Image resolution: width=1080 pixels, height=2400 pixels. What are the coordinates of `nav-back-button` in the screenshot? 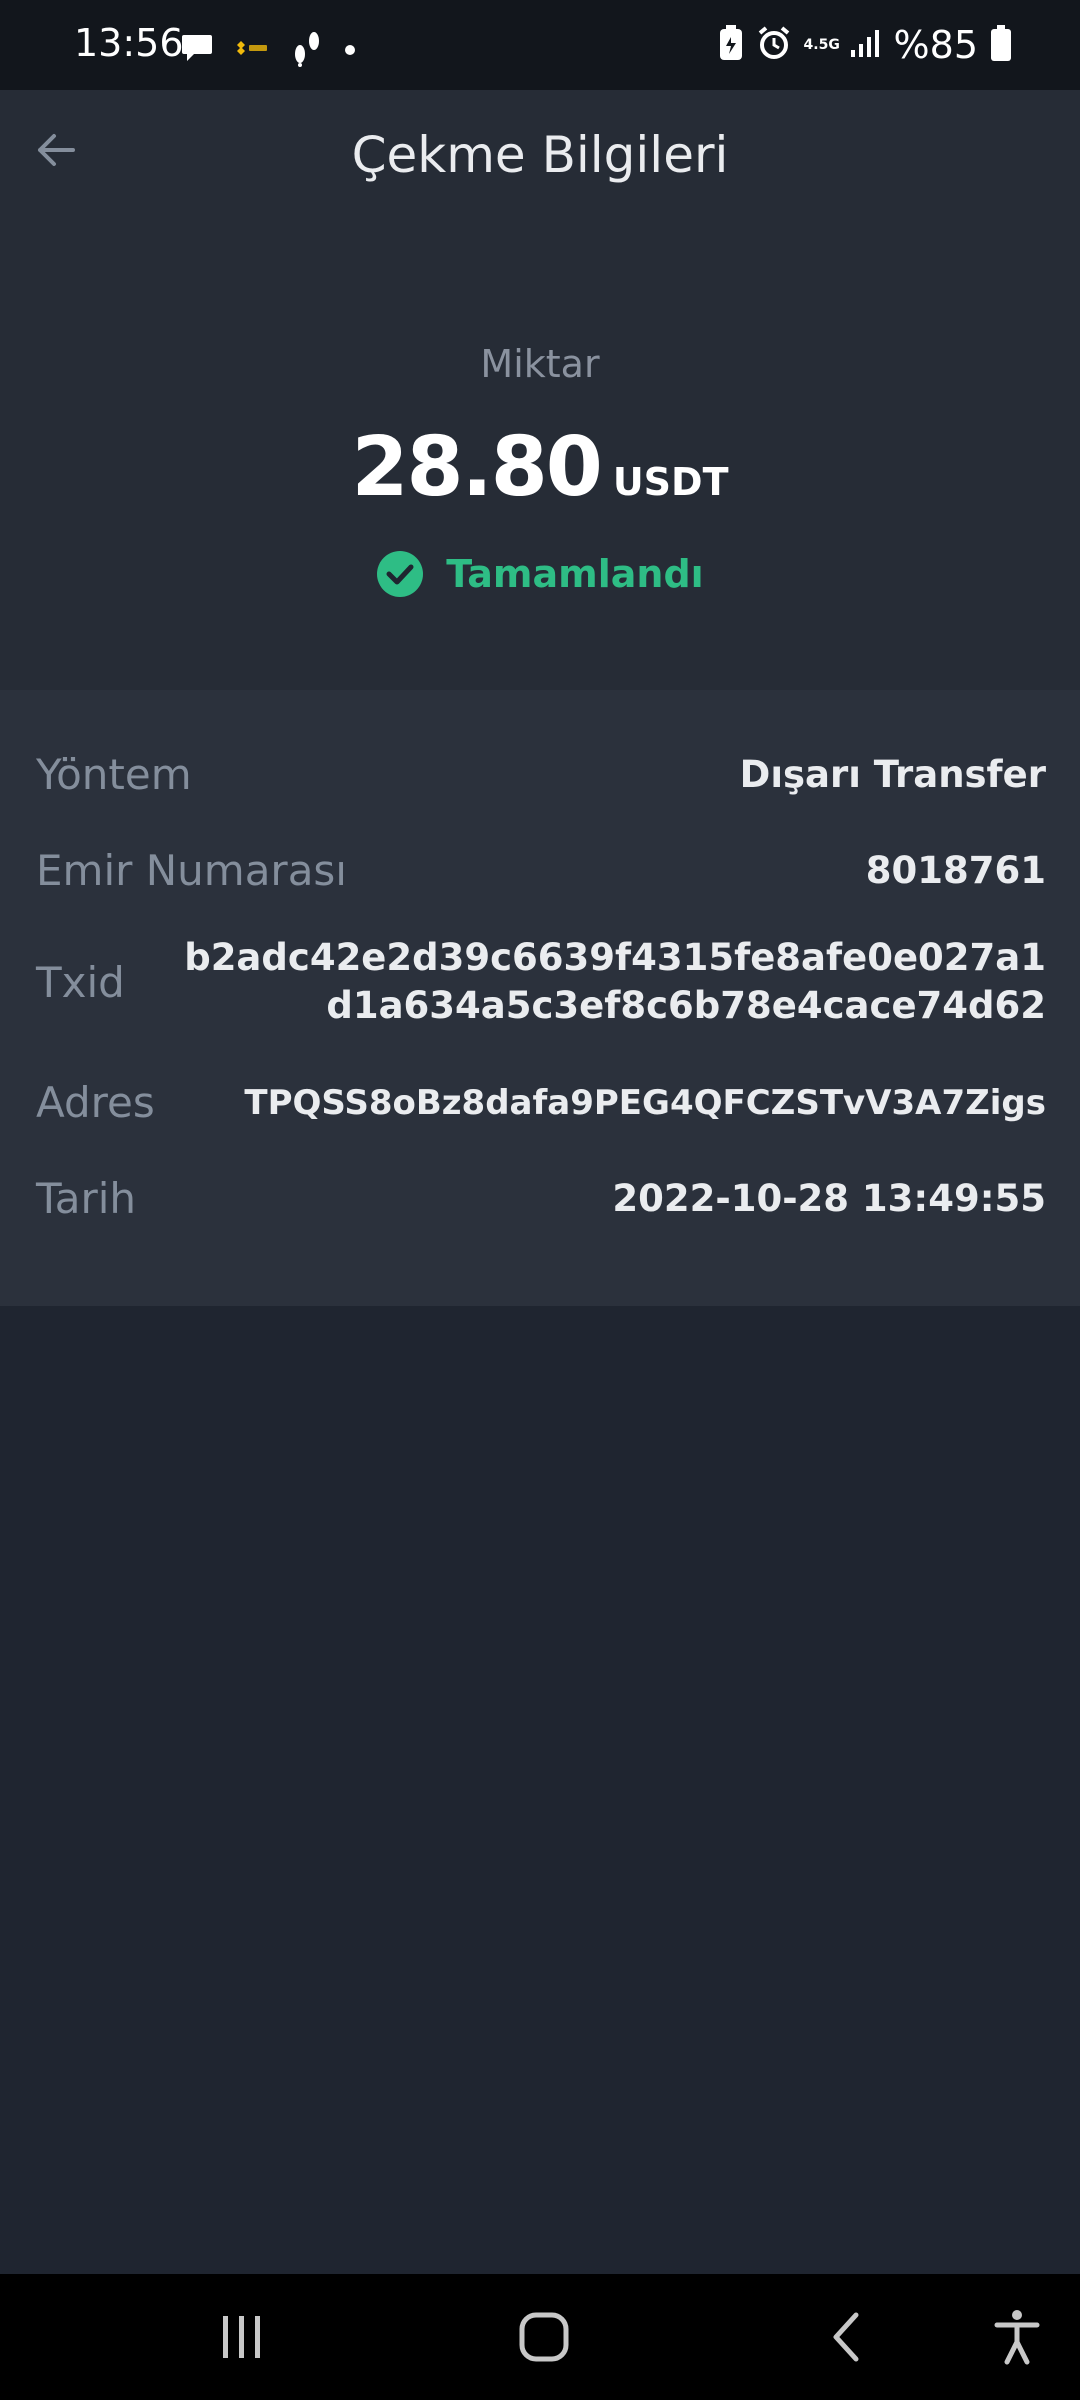 It's located at (846, 2337).